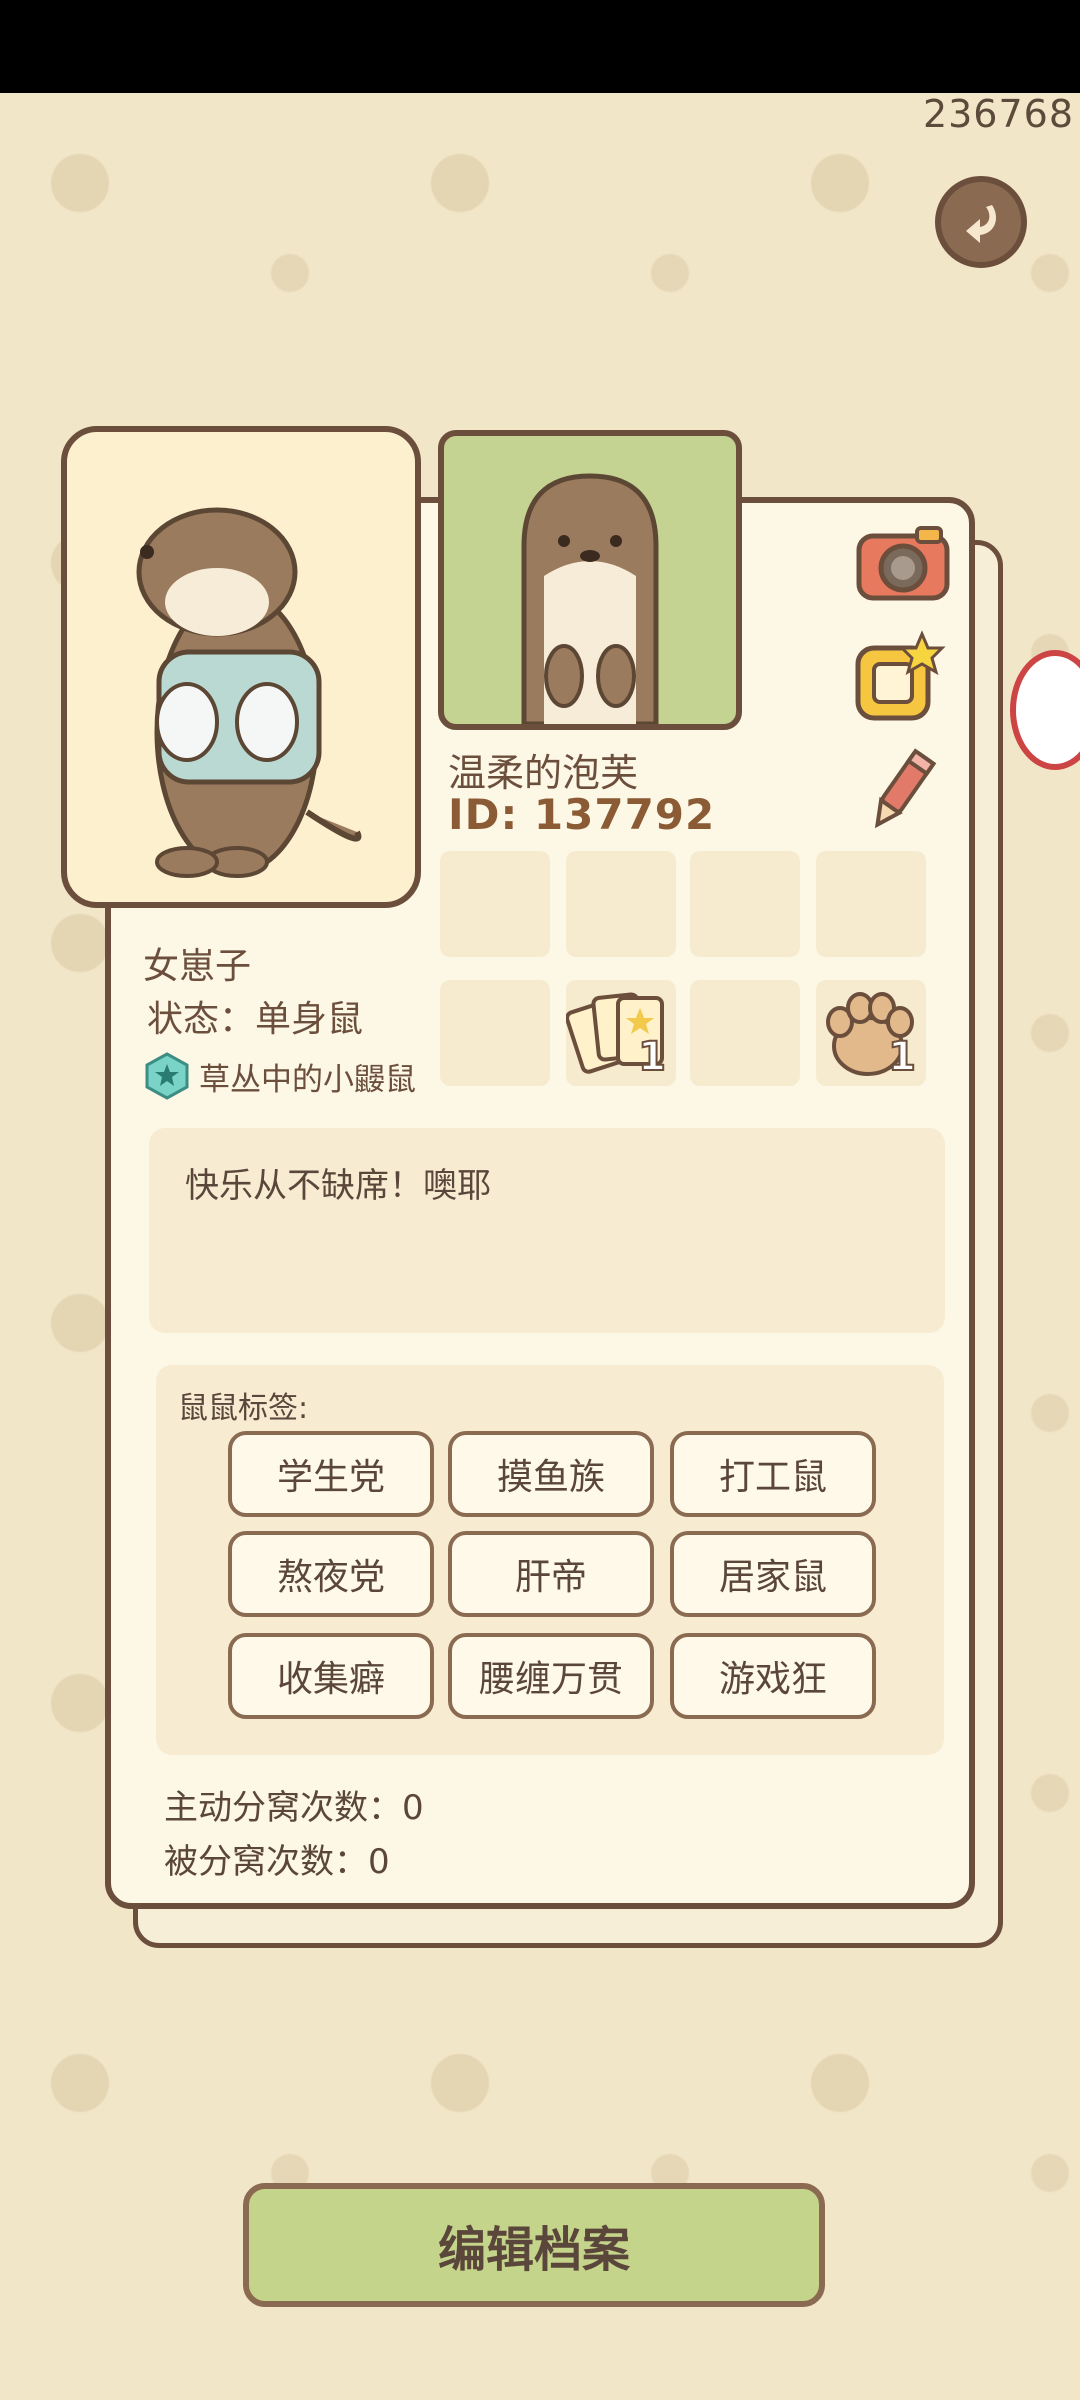 The height and width of the screenshot is (2400, 1080). I want to click on edit-profile-button: 编辑档案, so click(534, 2245).